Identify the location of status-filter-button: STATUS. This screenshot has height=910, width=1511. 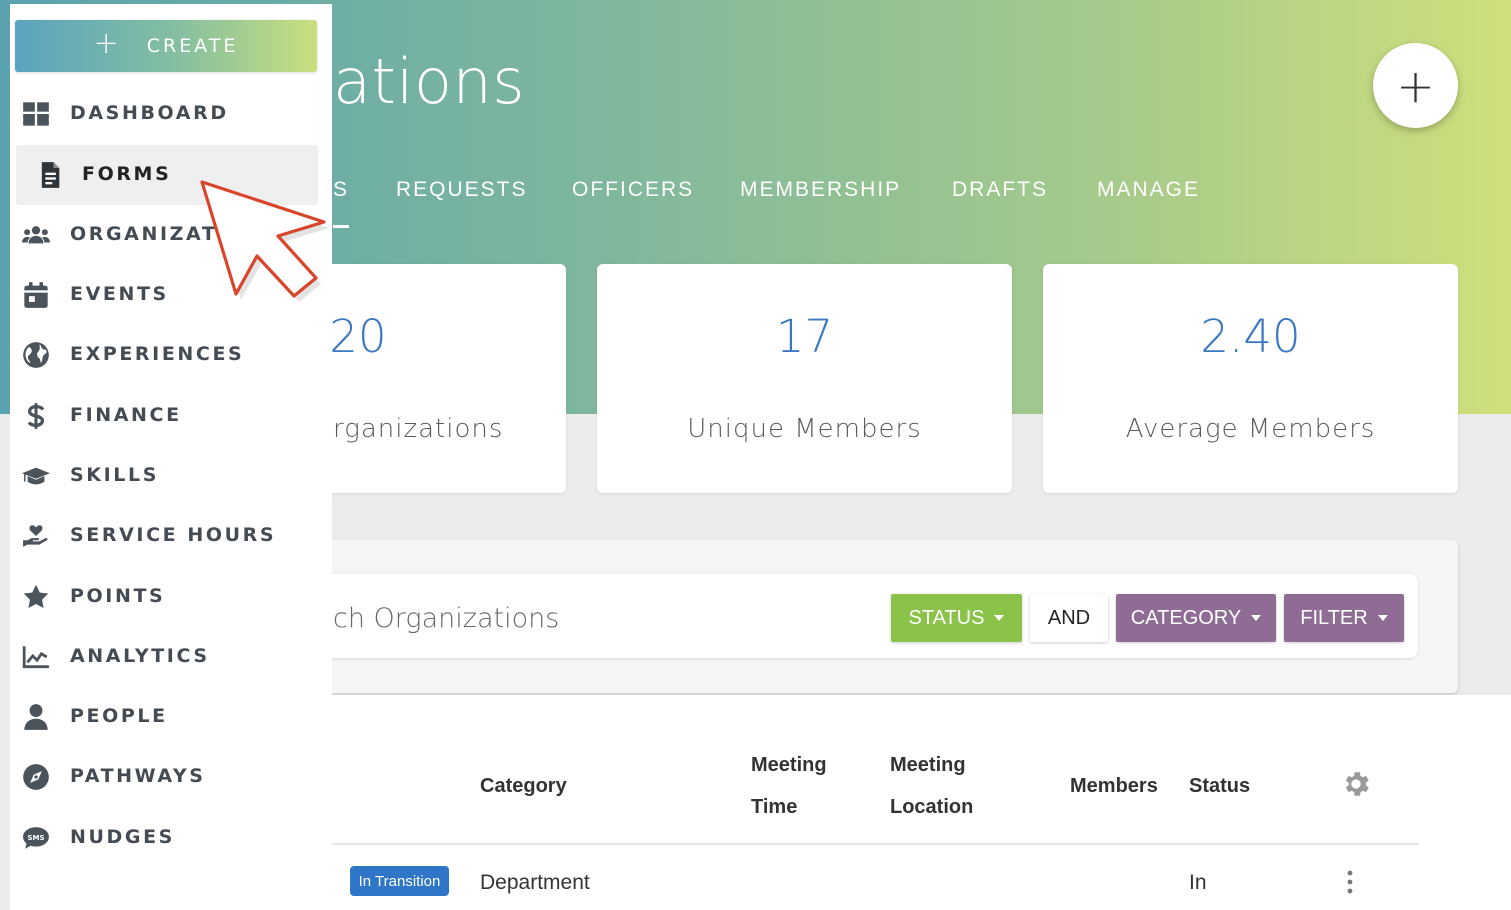
(956, 618).